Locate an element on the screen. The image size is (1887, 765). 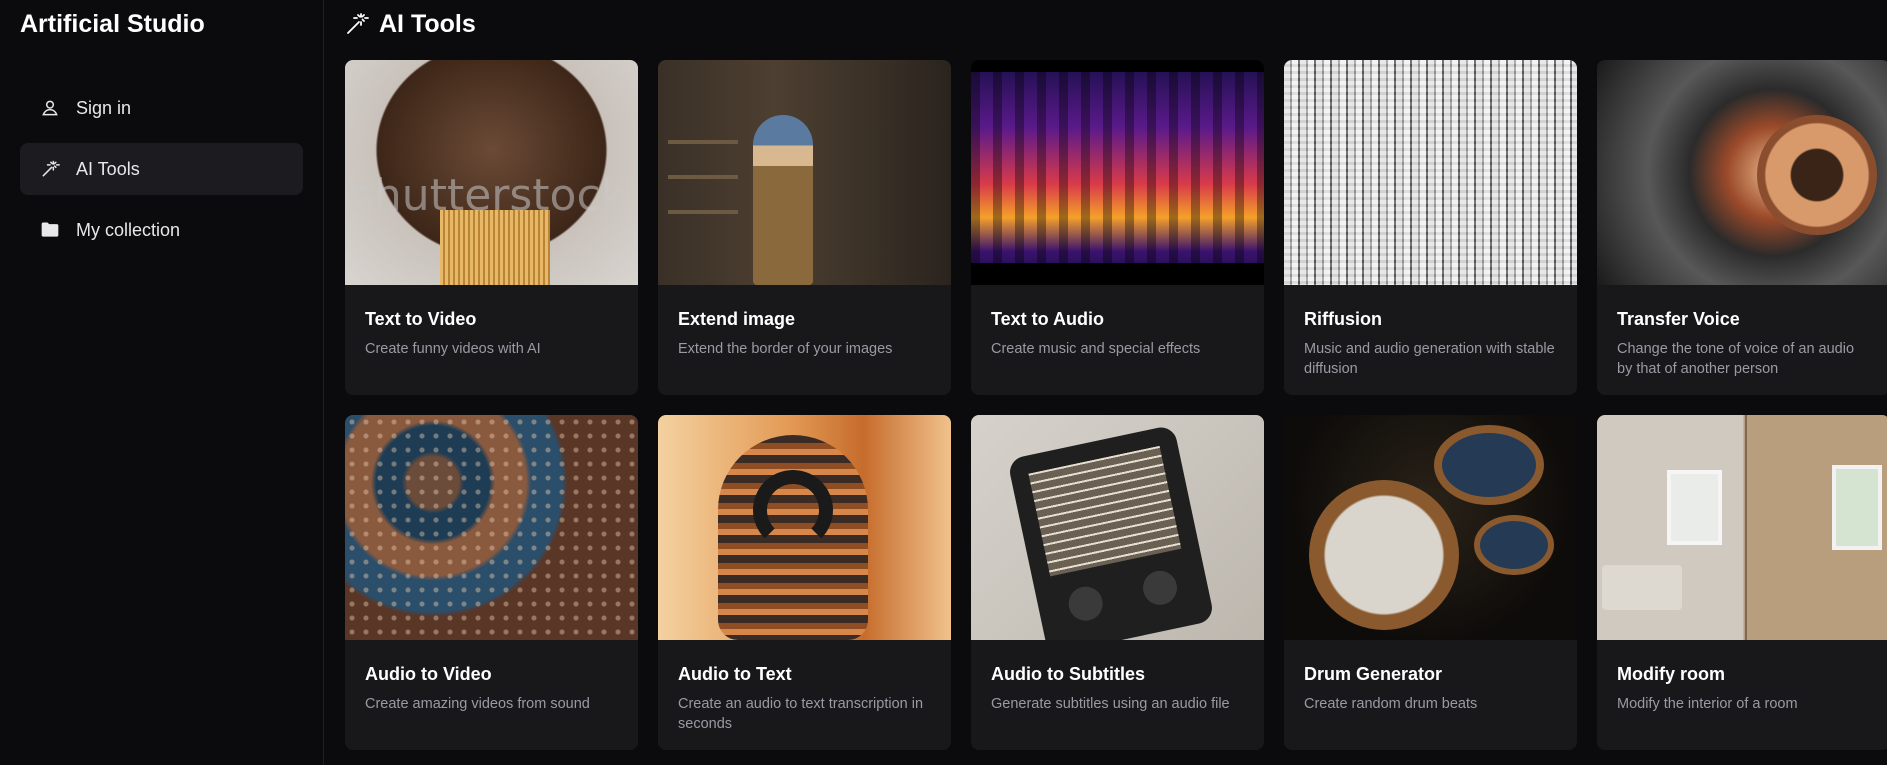
tool-title: Text to Audio is located at coordinates (1047, 319).